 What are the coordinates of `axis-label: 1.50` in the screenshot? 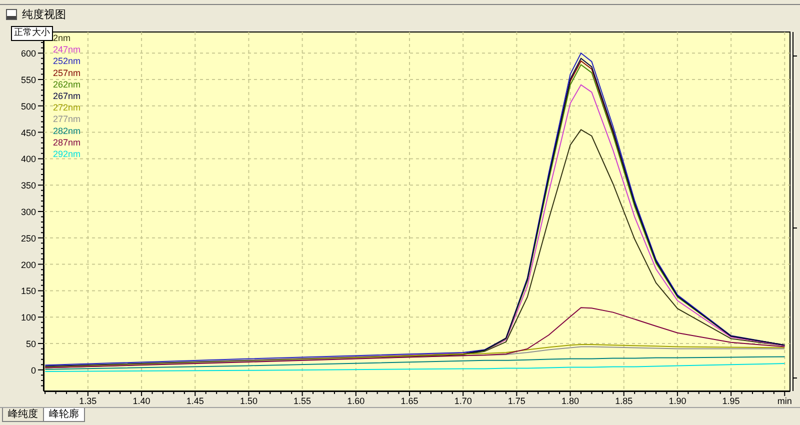 It's located at (249, 401).